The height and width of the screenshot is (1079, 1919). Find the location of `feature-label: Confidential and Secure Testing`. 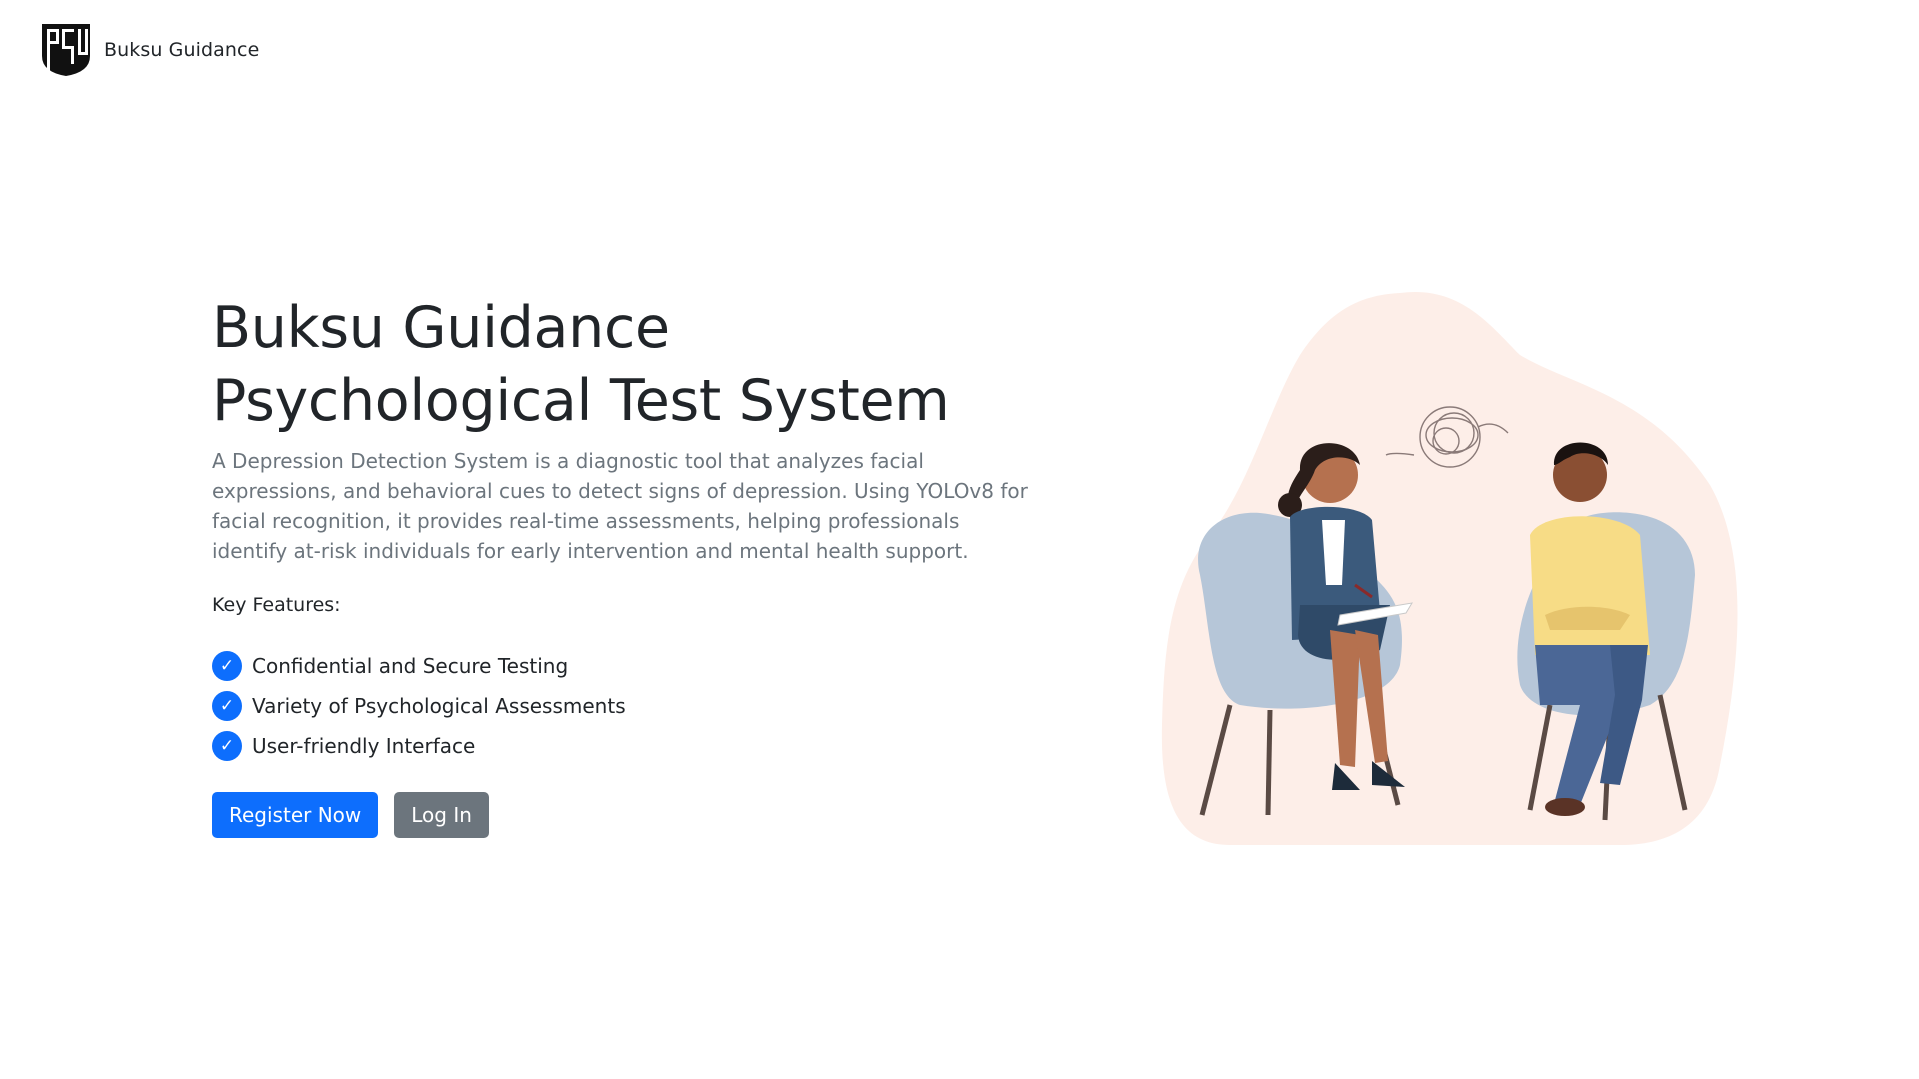

feature-label: Confidential and Secure Testing is located at coordinates (410, 666).